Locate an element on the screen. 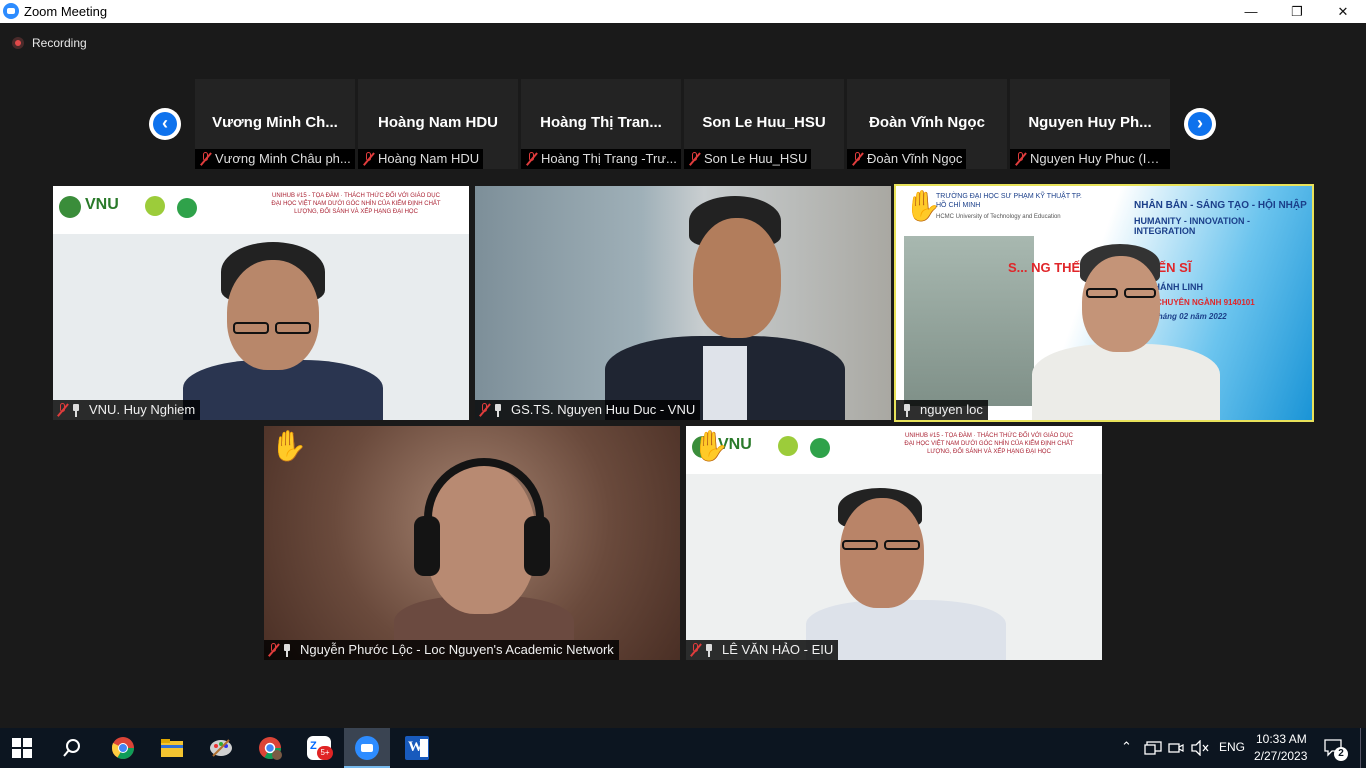 This screenshot has height=768, width=1366. network-icon is located at coordinates (1153, 748).